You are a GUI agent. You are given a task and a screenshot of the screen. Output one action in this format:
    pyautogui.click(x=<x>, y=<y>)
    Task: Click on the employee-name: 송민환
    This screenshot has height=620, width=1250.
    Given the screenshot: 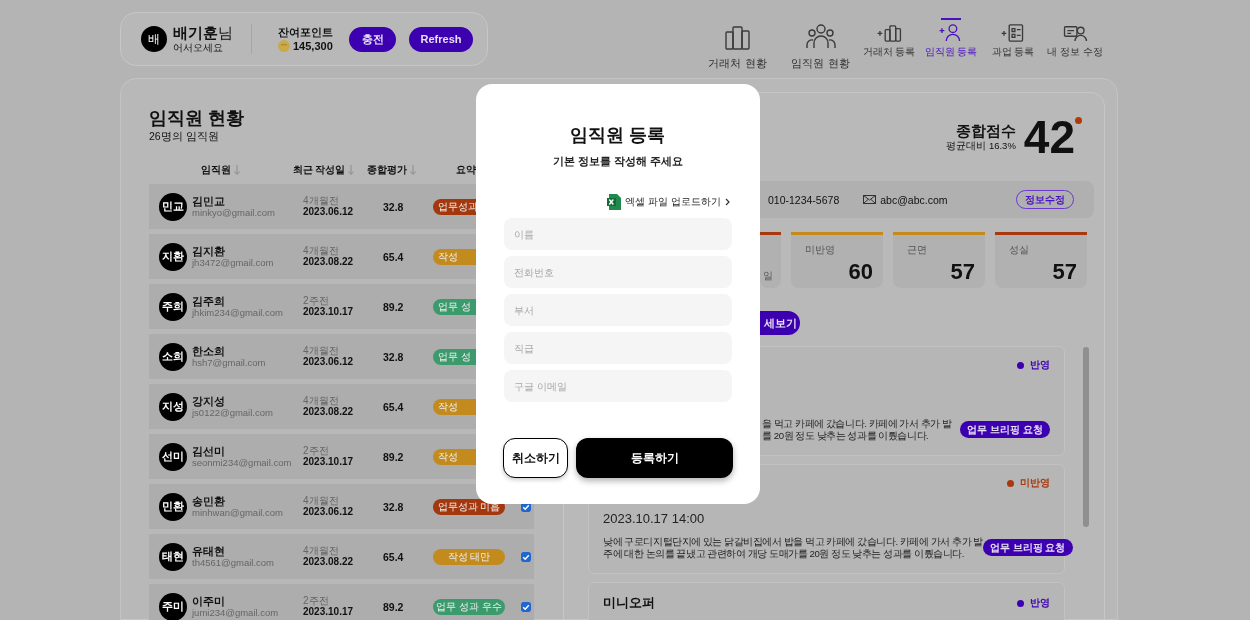 What is the action you would take?
    pyautogui.click(x=209, y=501)
    